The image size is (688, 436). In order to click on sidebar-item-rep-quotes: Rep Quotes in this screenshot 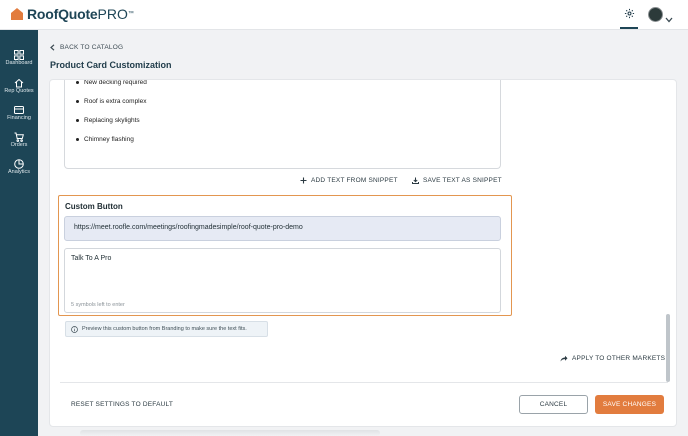, I will do `click(19, 84)`.